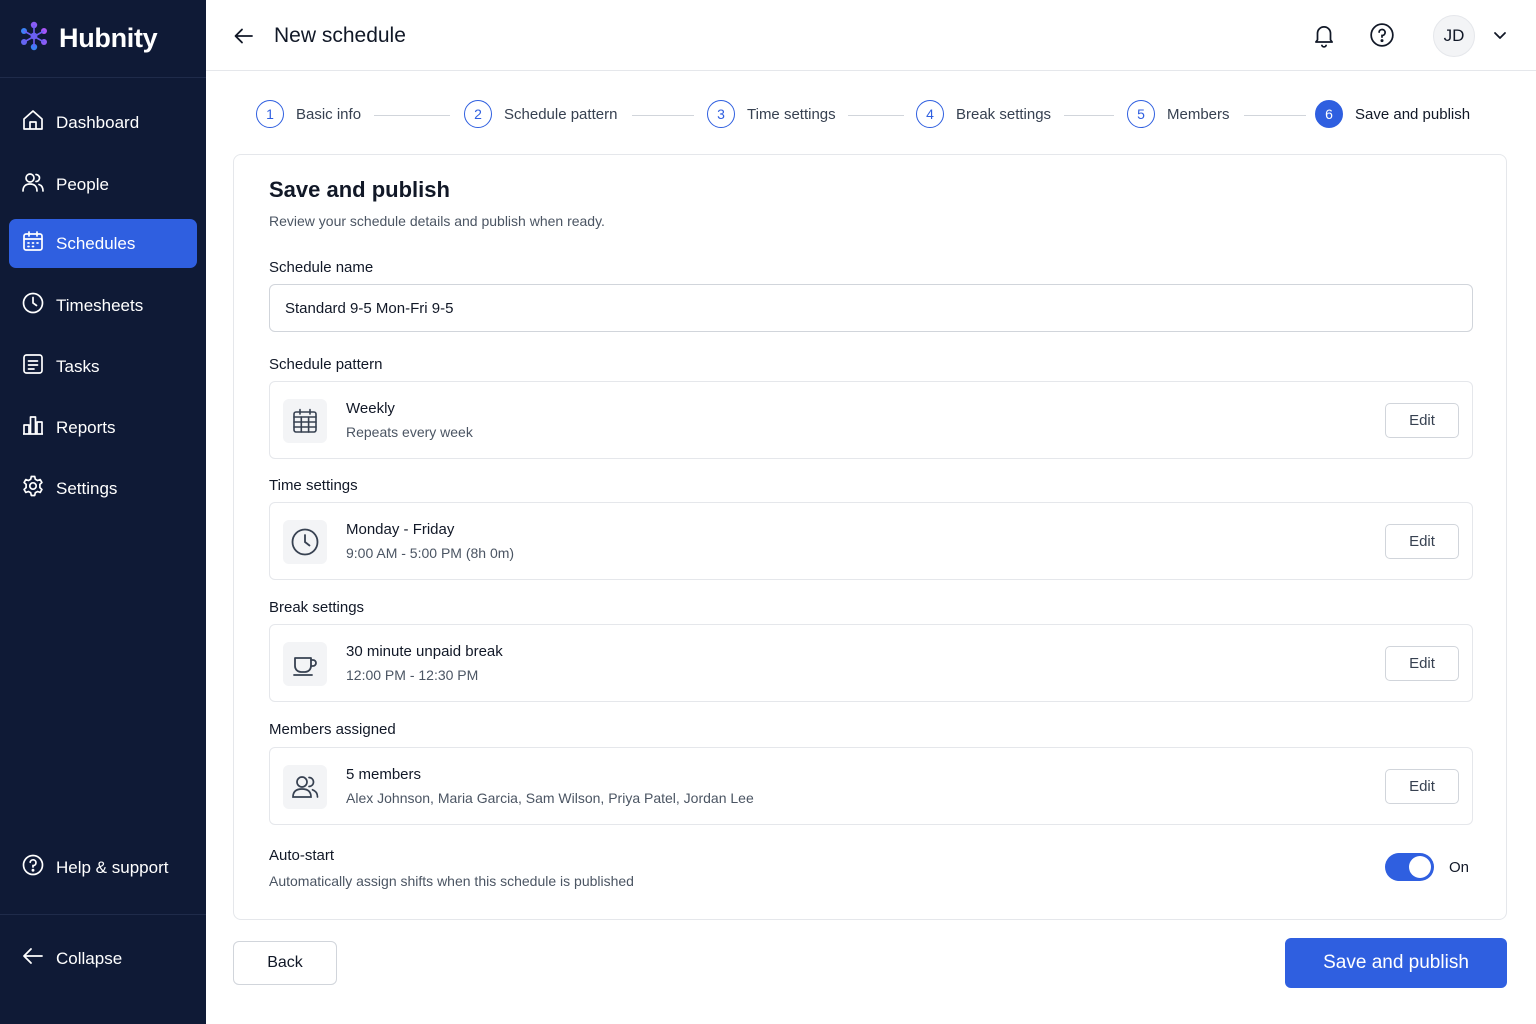  Describe the element at coordinates (38, 958) in the screenshot. I see `arrow-left-icon` at that location.